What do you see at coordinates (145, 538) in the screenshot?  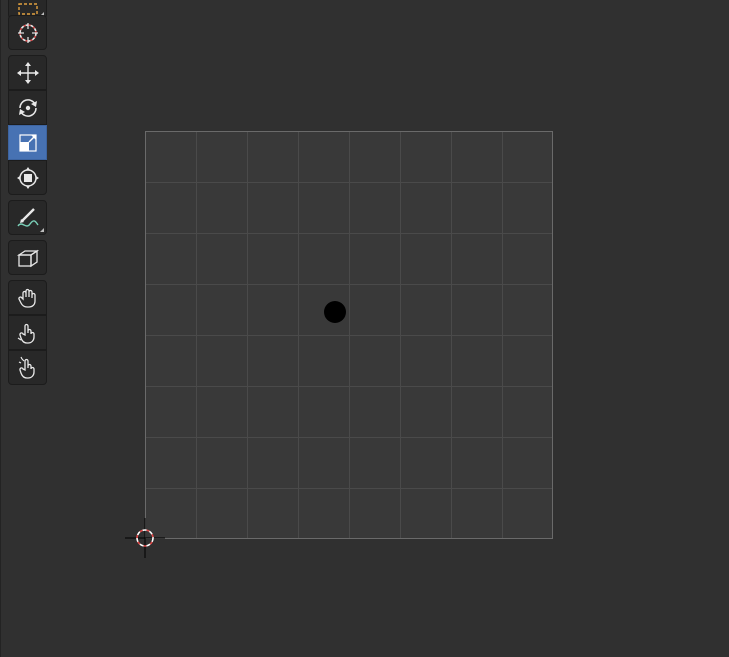 I see `2d-cursor-icon` at bounding box center [145, 538].